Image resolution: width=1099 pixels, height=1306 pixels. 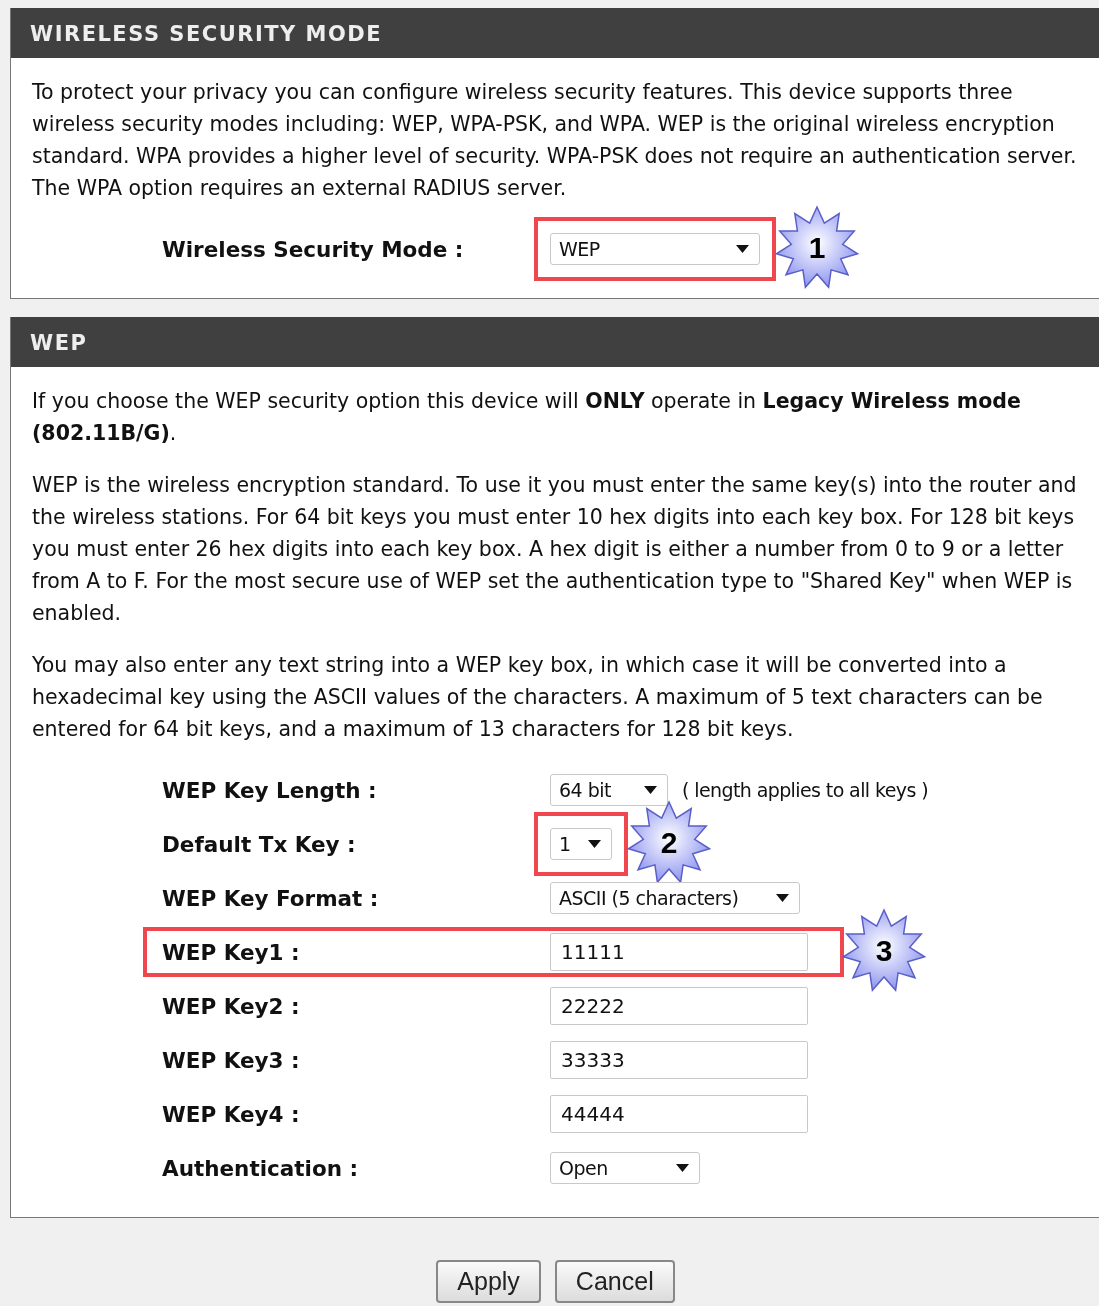 What do you see at coordinates (675, 898) in the screenshot?
I see `dropdown: ASCII (5 characters)` at bounding box center [675, 898].